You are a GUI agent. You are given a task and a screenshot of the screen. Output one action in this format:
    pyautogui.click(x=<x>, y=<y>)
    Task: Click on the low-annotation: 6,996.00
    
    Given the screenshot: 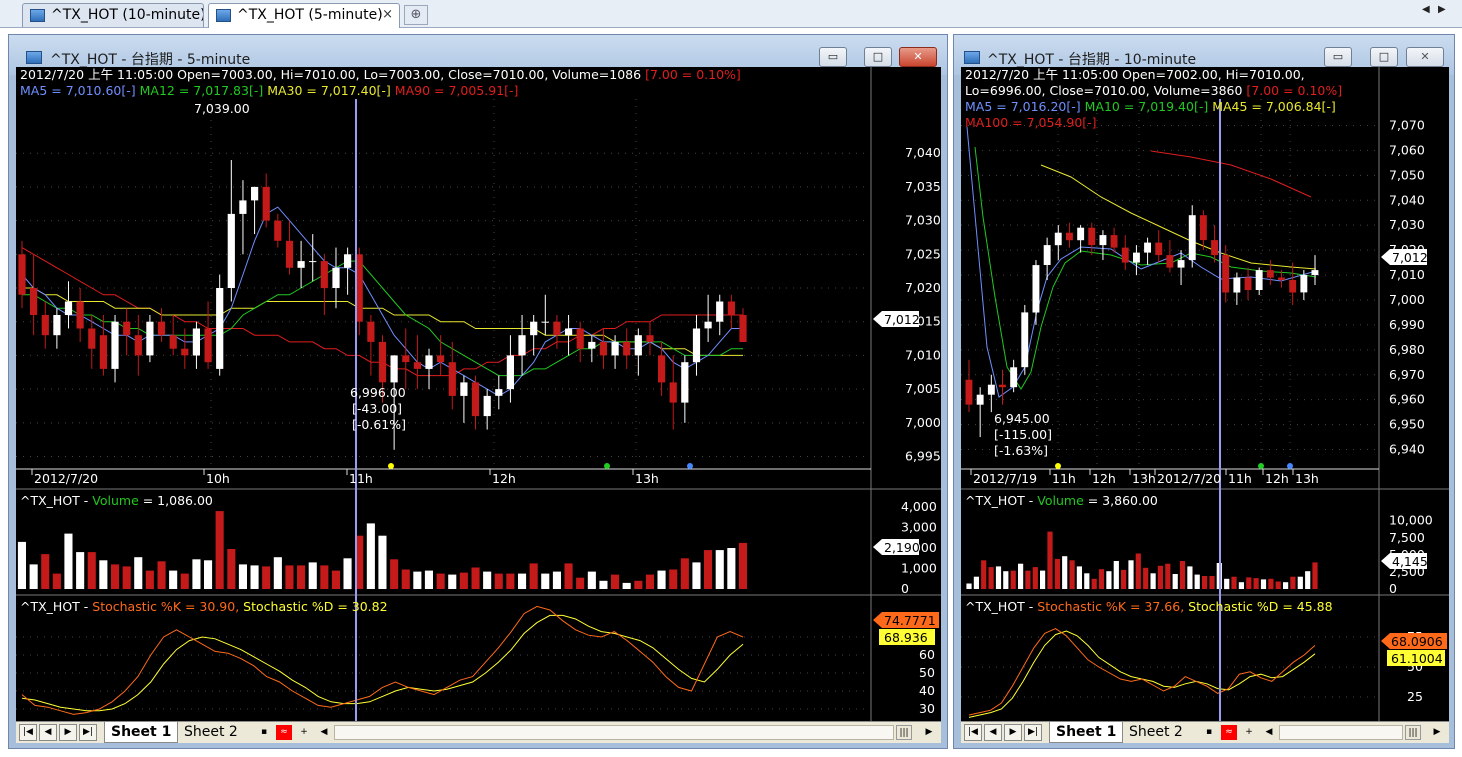 What is the action you would take?
    pyautogui.click(x=378, y=392)
    